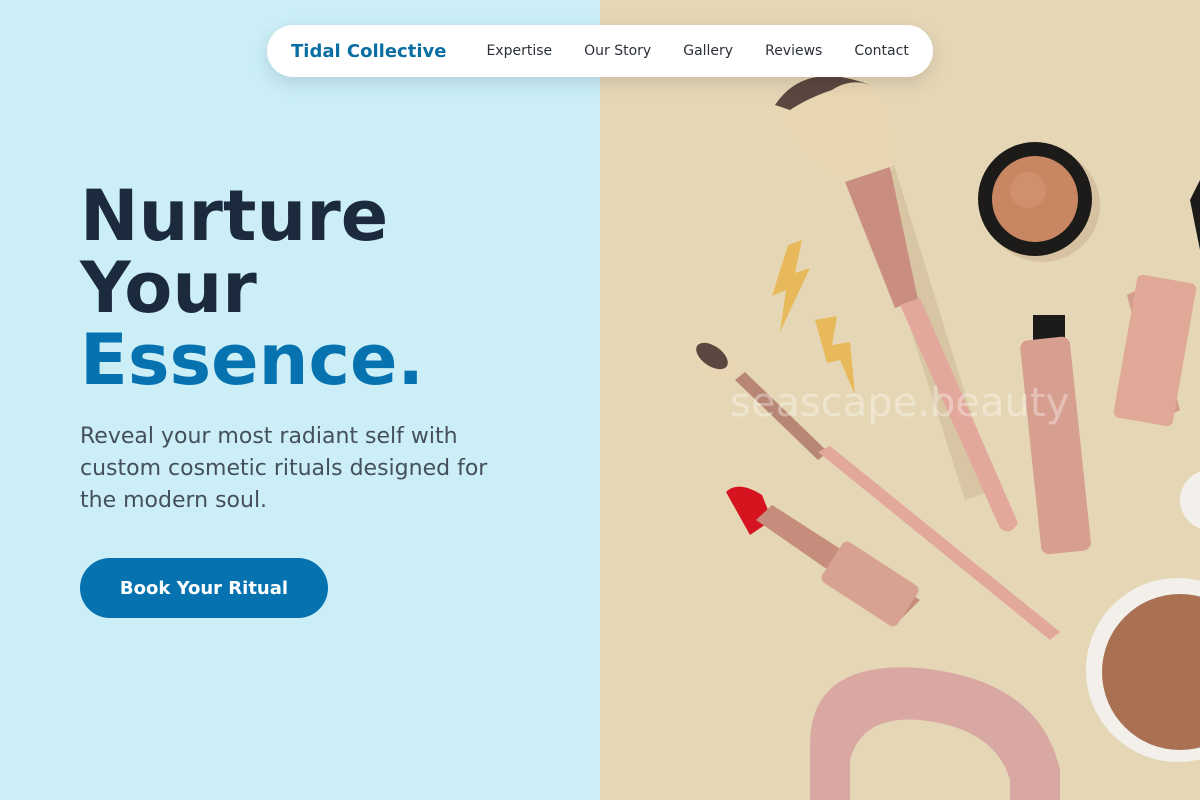 Image resolution: width=1200 pixels, height=800 pixels. Describe the element at coordinates (813, 317) in the screenshot. I see `lightning-earring-icon` at that location.